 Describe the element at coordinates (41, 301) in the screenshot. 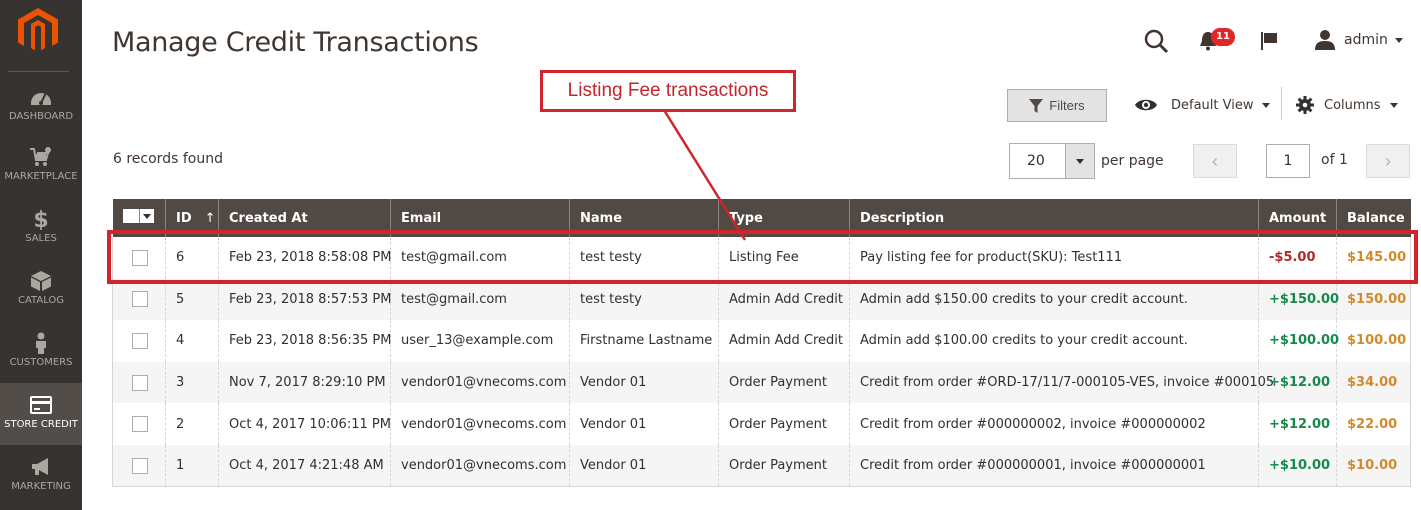

I see `sidebar-item-catalog: CATALOG` at that location.